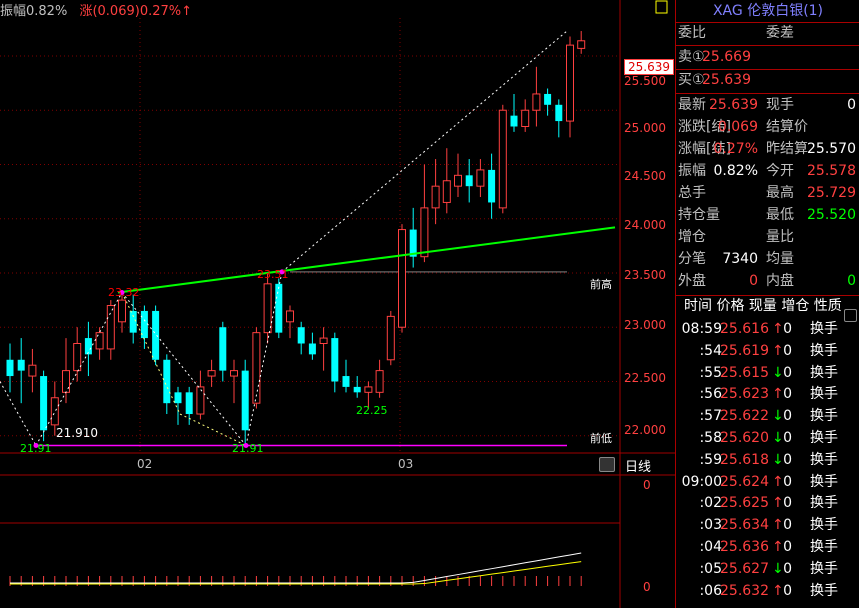 This screenshot has width=859, height=608. Describe the element at coordinates (710, 459) in the screenshot. I see `trade-time: :59` at that location.